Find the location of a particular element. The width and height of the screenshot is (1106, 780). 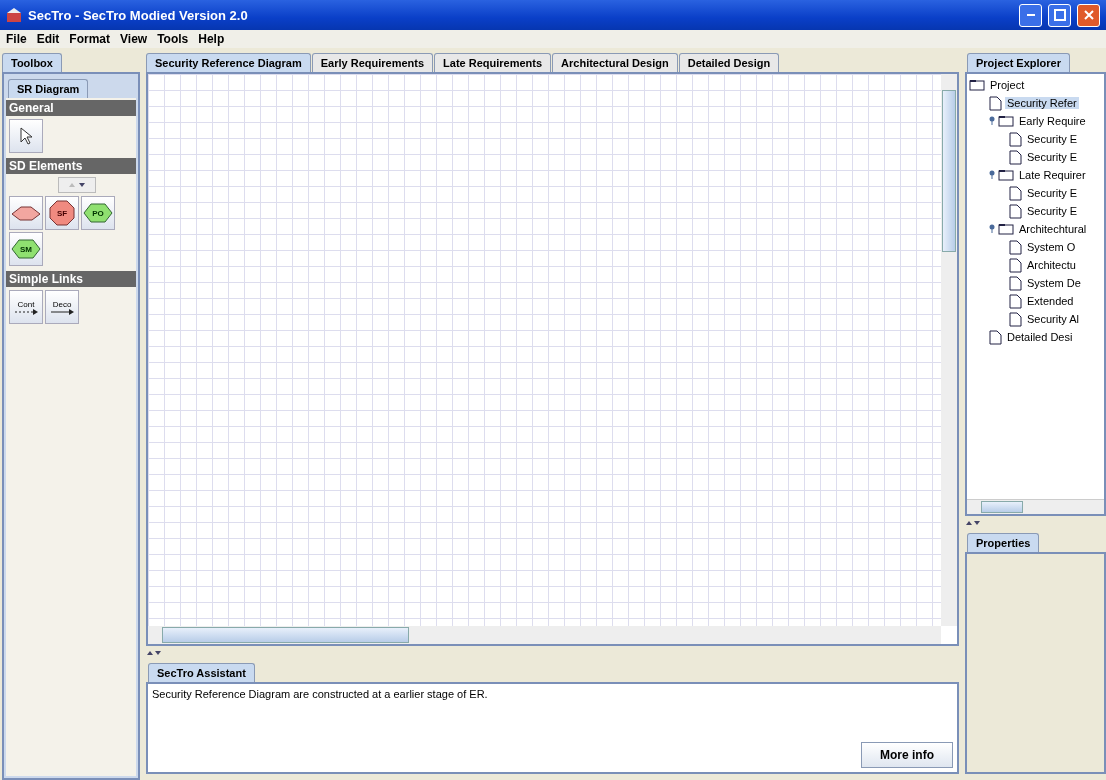

close-icon is located at coordinates (1088, 15).